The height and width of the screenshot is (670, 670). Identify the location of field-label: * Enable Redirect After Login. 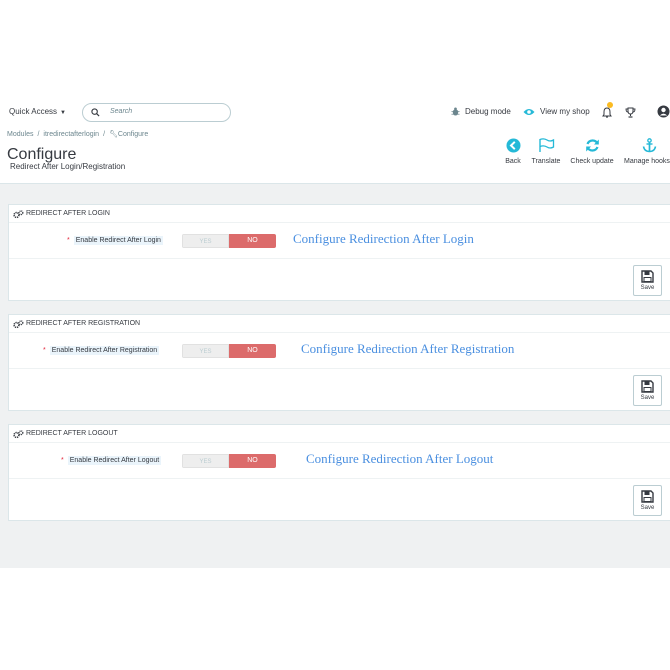
(115, 240).